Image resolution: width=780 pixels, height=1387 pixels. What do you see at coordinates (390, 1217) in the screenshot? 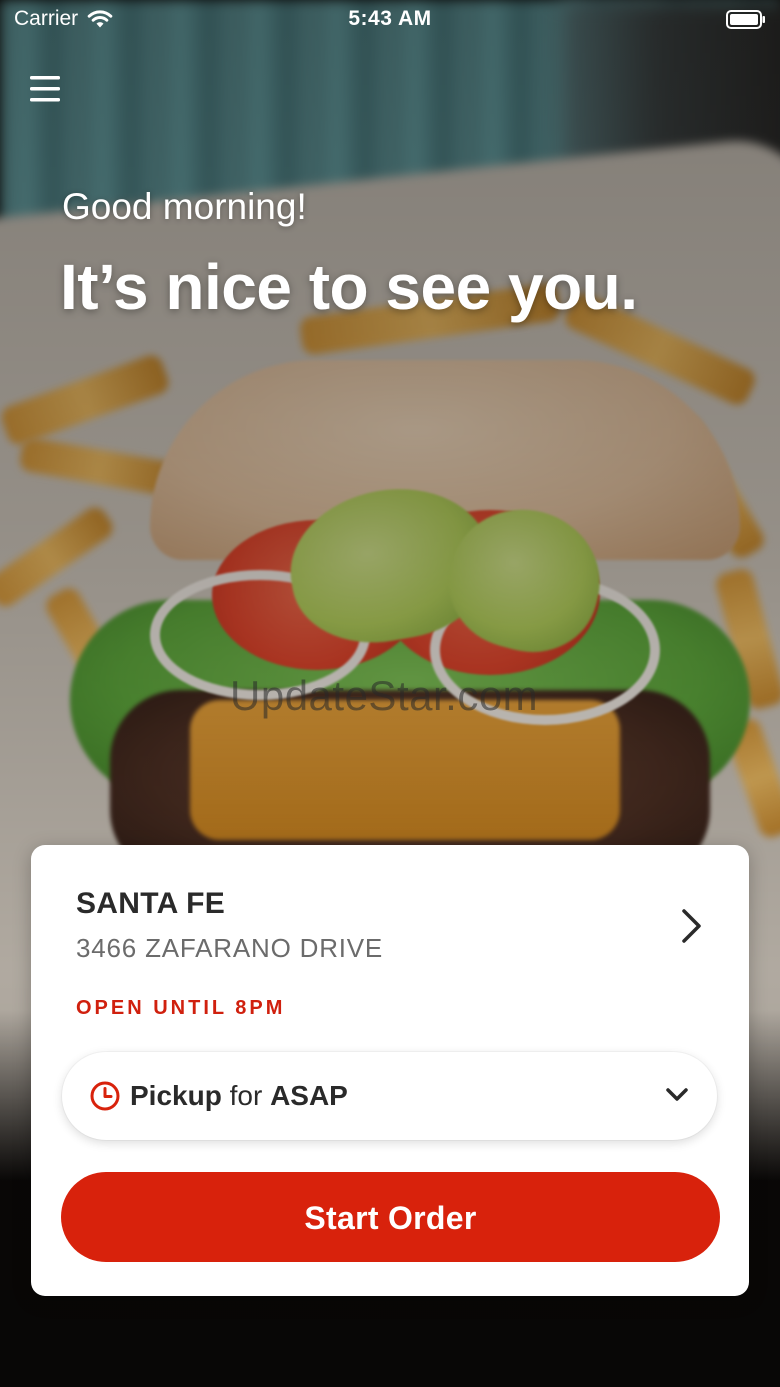
I see `start-order-button: Start Order` at bounding box center [390, 1217].